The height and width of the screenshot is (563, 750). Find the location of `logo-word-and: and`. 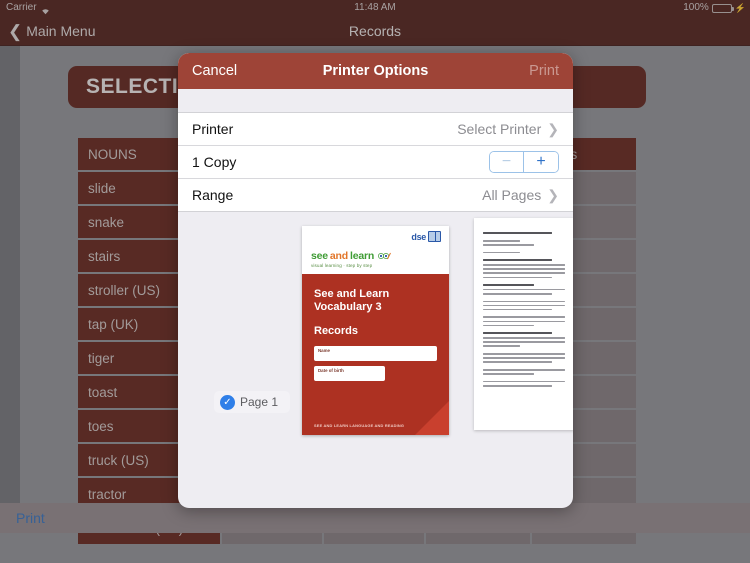

logo-word-and: and is located at coordinates (338, 256).